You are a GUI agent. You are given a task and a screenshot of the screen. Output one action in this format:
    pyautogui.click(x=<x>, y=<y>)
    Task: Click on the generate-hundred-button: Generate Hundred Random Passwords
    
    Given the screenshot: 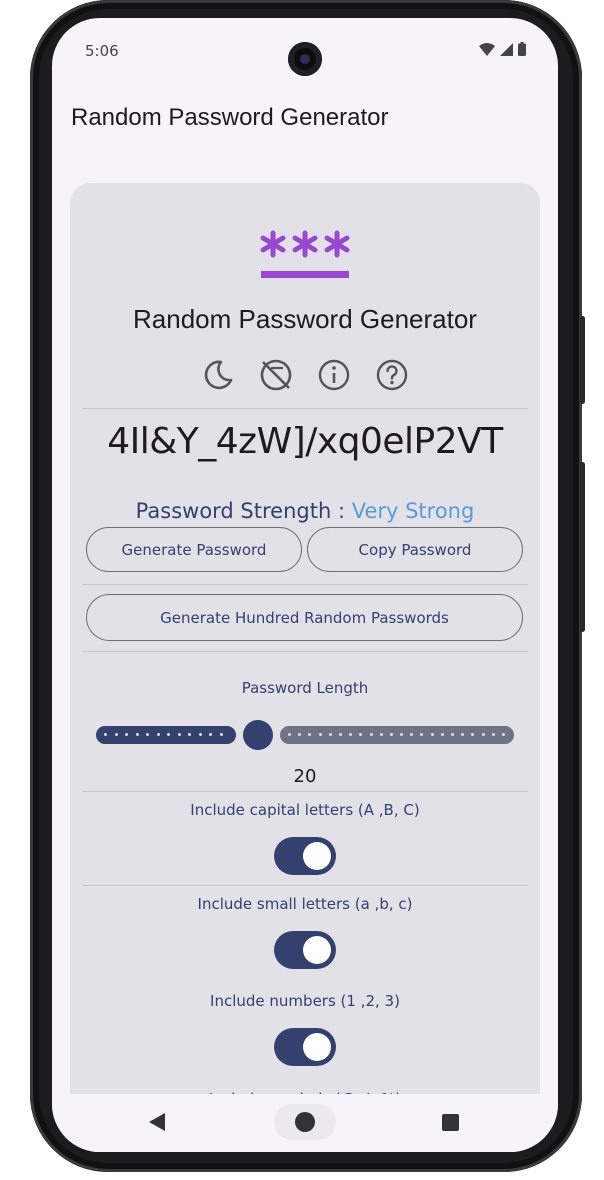 What is the action you would take?
    pyautogui.click(x=304, y=617)
    